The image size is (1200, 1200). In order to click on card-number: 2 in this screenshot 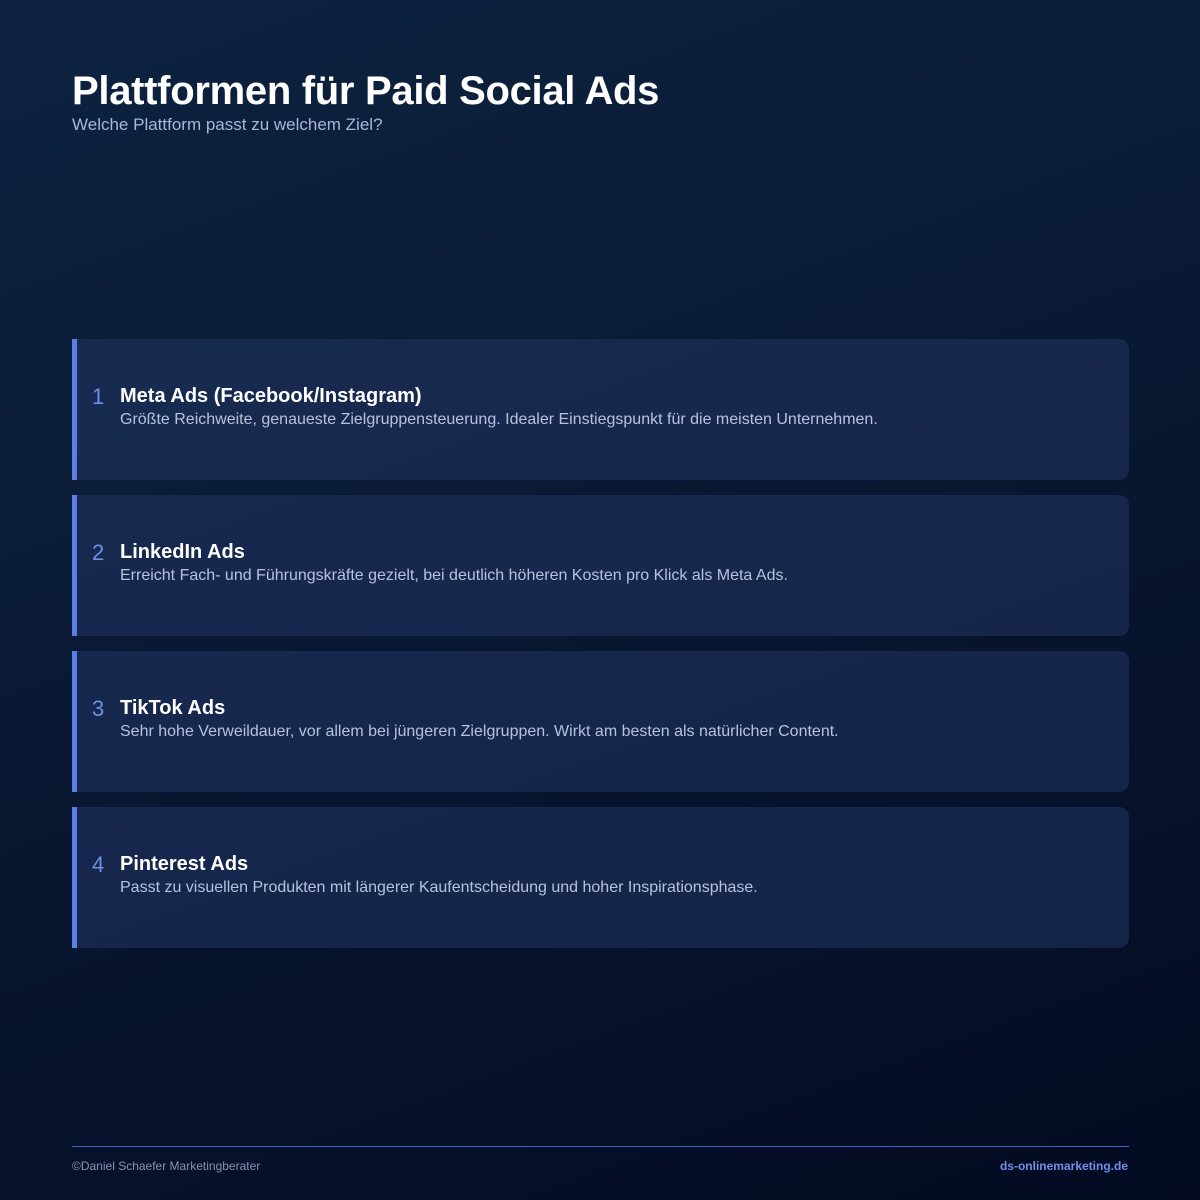, I will do `click(98, 552)`.